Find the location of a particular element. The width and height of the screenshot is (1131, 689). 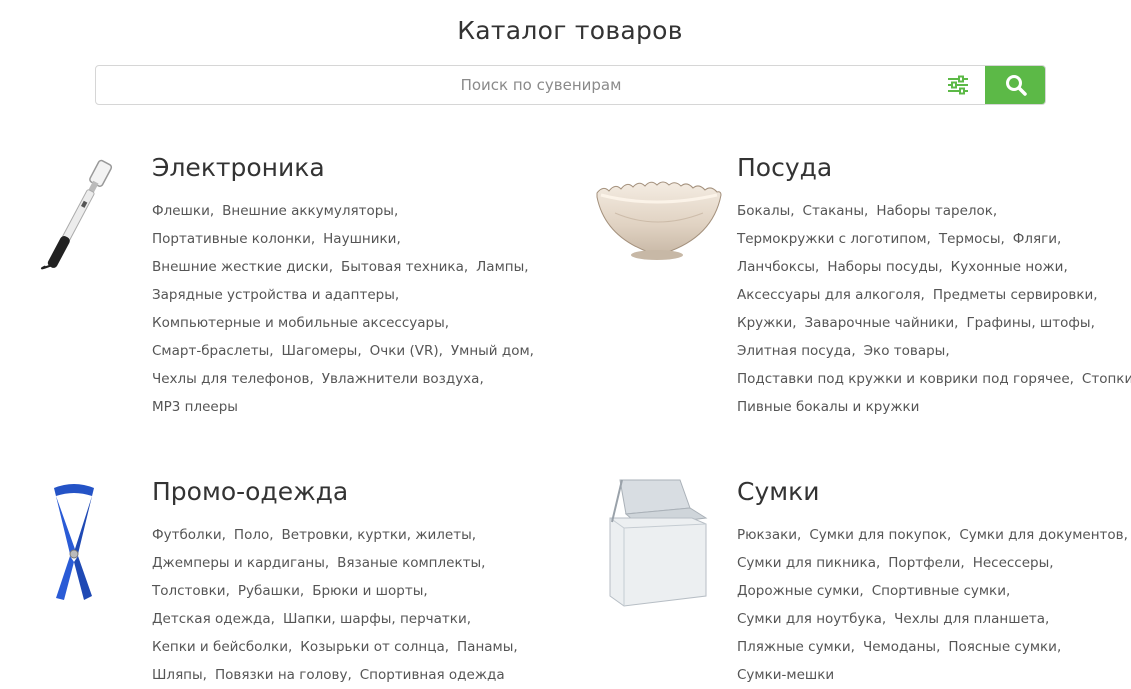

subcategory-link: Заварочные чайники is located at coordinates (880, 323).